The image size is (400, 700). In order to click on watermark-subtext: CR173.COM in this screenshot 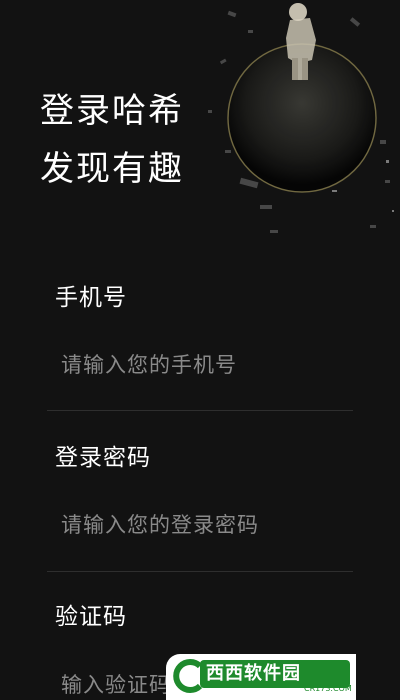, I will do `click(328, 688)`.